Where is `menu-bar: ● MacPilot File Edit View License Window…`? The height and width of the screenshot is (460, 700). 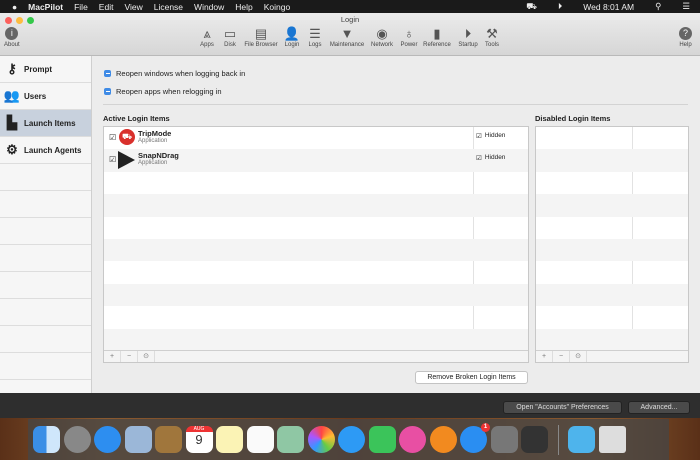
menu-bar: ● MacPilot File Edit View License Window… is located at coordinates (350, 6).